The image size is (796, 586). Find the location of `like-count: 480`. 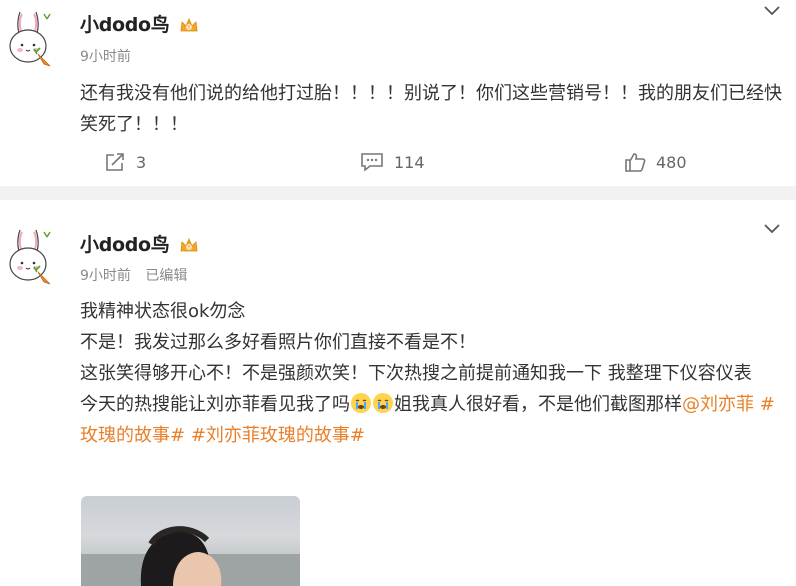

like-count: 480 is located at coordinates (671, 162).